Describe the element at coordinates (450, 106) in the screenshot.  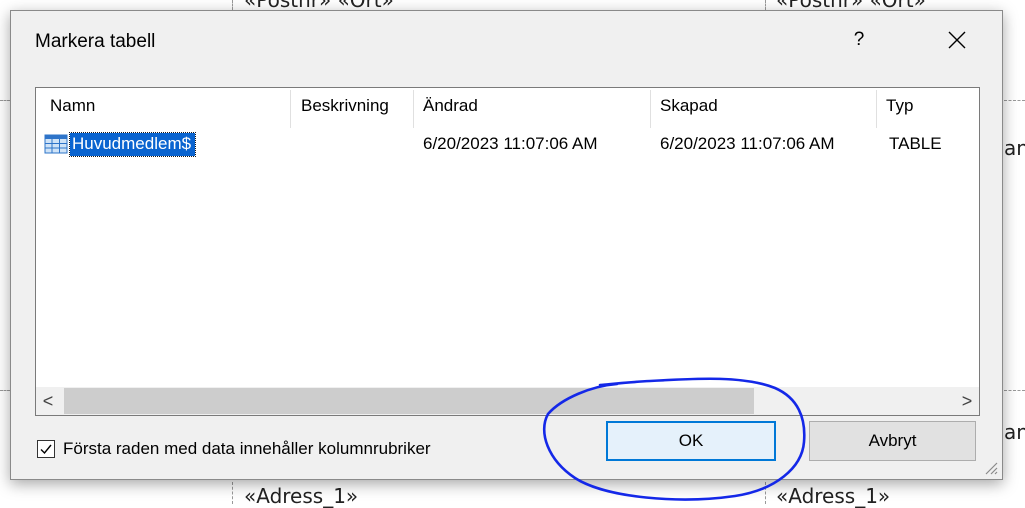
I see `column-header-modified: Ändrad` at that location.